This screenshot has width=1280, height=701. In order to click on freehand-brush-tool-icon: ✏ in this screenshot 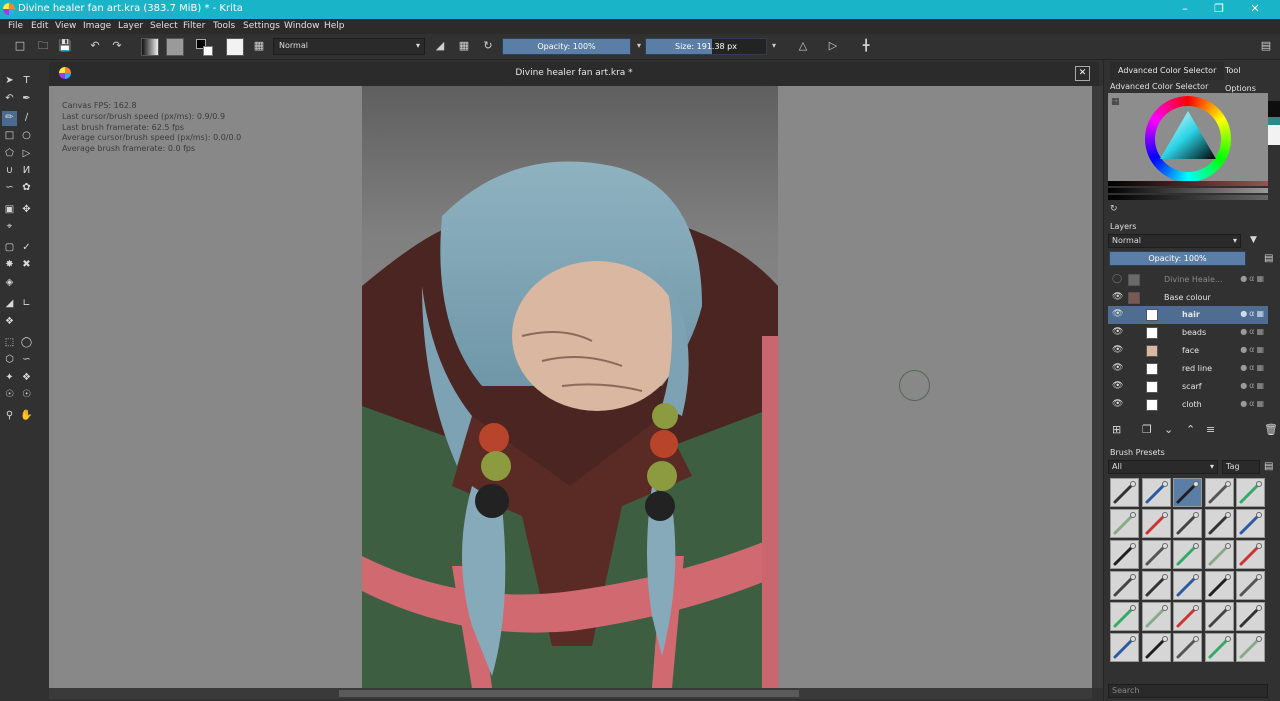, I will do `click(9, 118)`.